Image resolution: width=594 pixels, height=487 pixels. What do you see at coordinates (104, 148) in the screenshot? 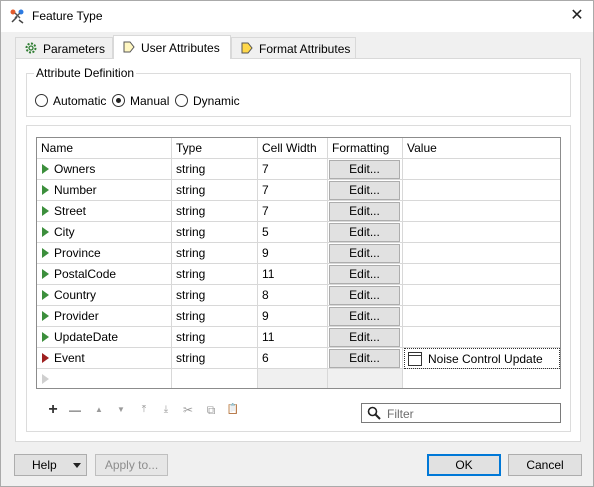
I see `column-header-name: Name` at bounding box center [104, 148].